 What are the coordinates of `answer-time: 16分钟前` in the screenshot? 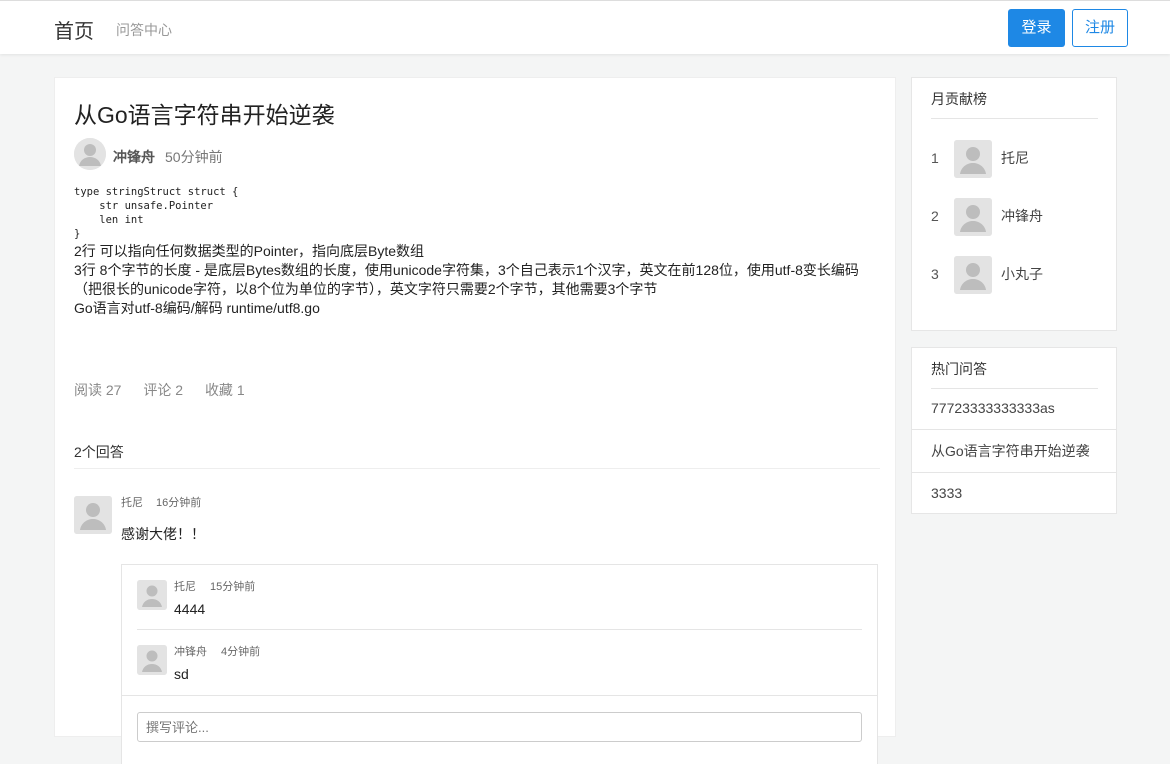 It's located at (179, 503).